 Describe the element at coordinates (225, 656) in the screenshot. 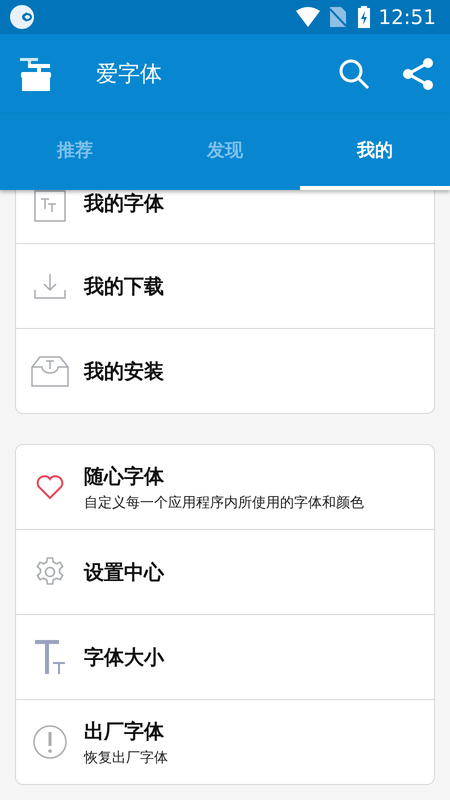

I see `menu-item: 字体大小` at that location.